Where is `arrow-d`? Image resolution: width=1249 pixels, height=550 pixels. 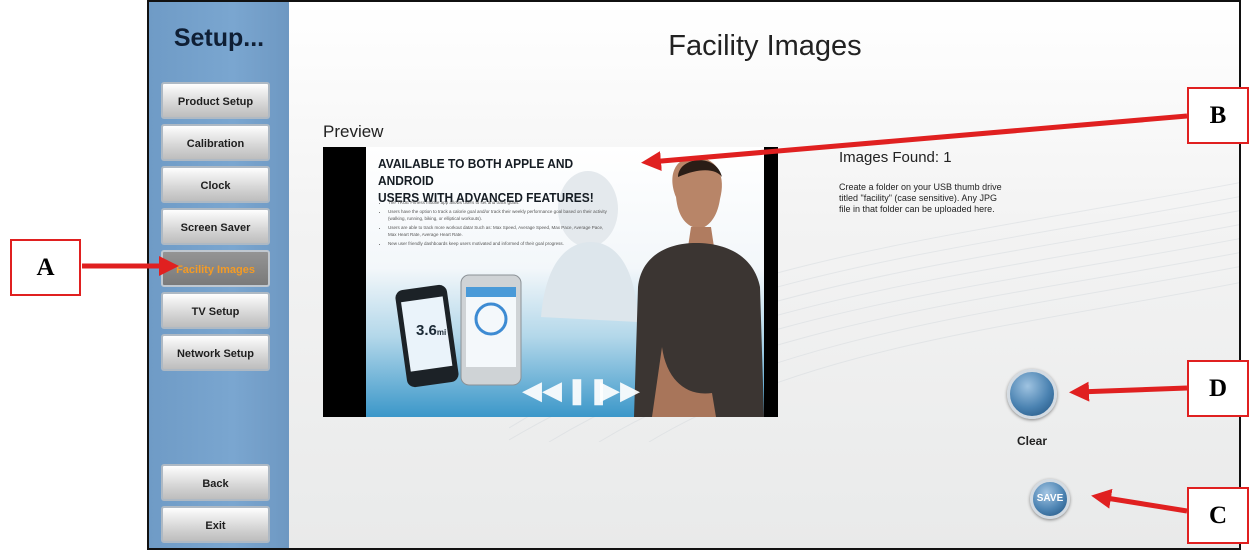 arrow-d is located at coordinates (1128, 391).